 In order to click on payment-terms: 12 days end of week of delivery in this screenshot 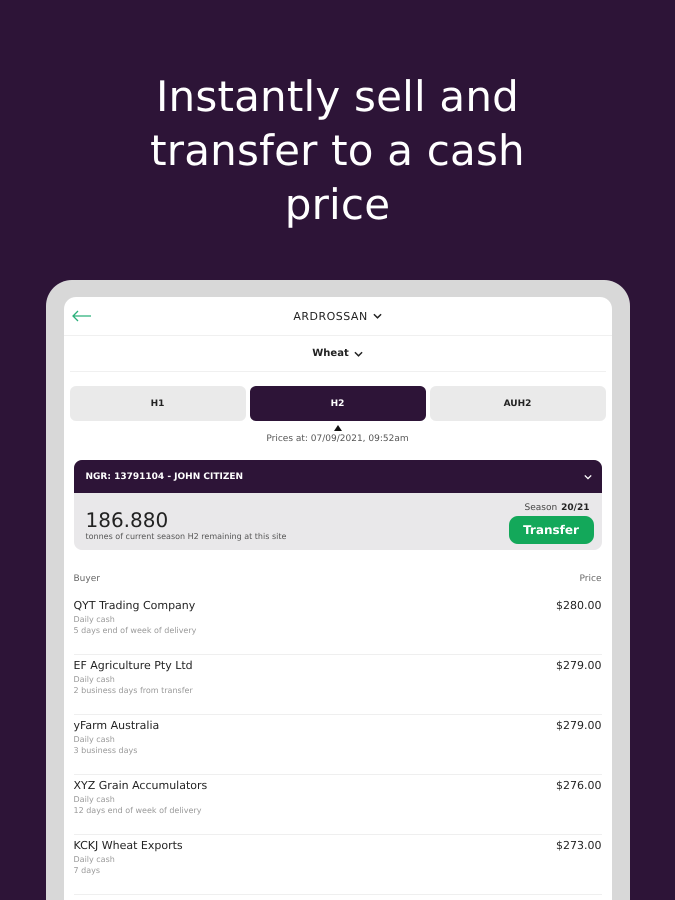, I will do `click(138, 810)`.